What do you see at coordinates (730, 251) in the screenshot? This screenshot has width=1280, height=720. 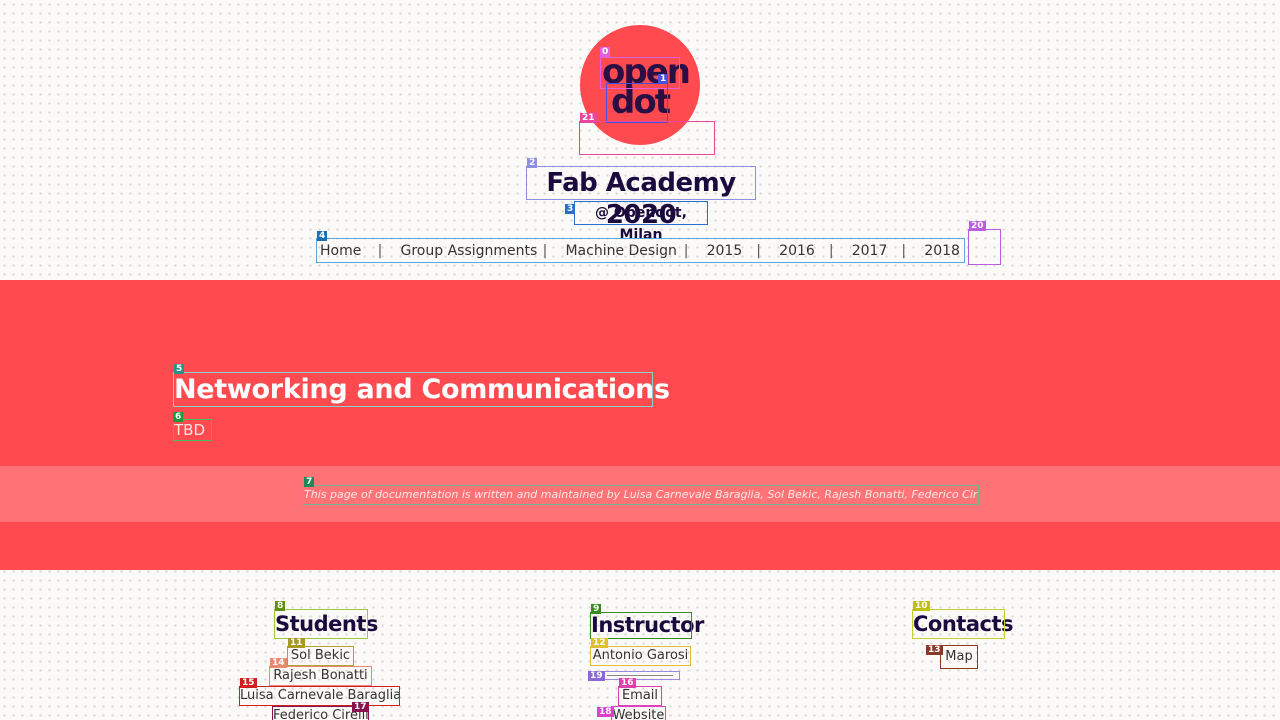 I see `nav-item-2015: 2015` at bounding box center [730, 251].